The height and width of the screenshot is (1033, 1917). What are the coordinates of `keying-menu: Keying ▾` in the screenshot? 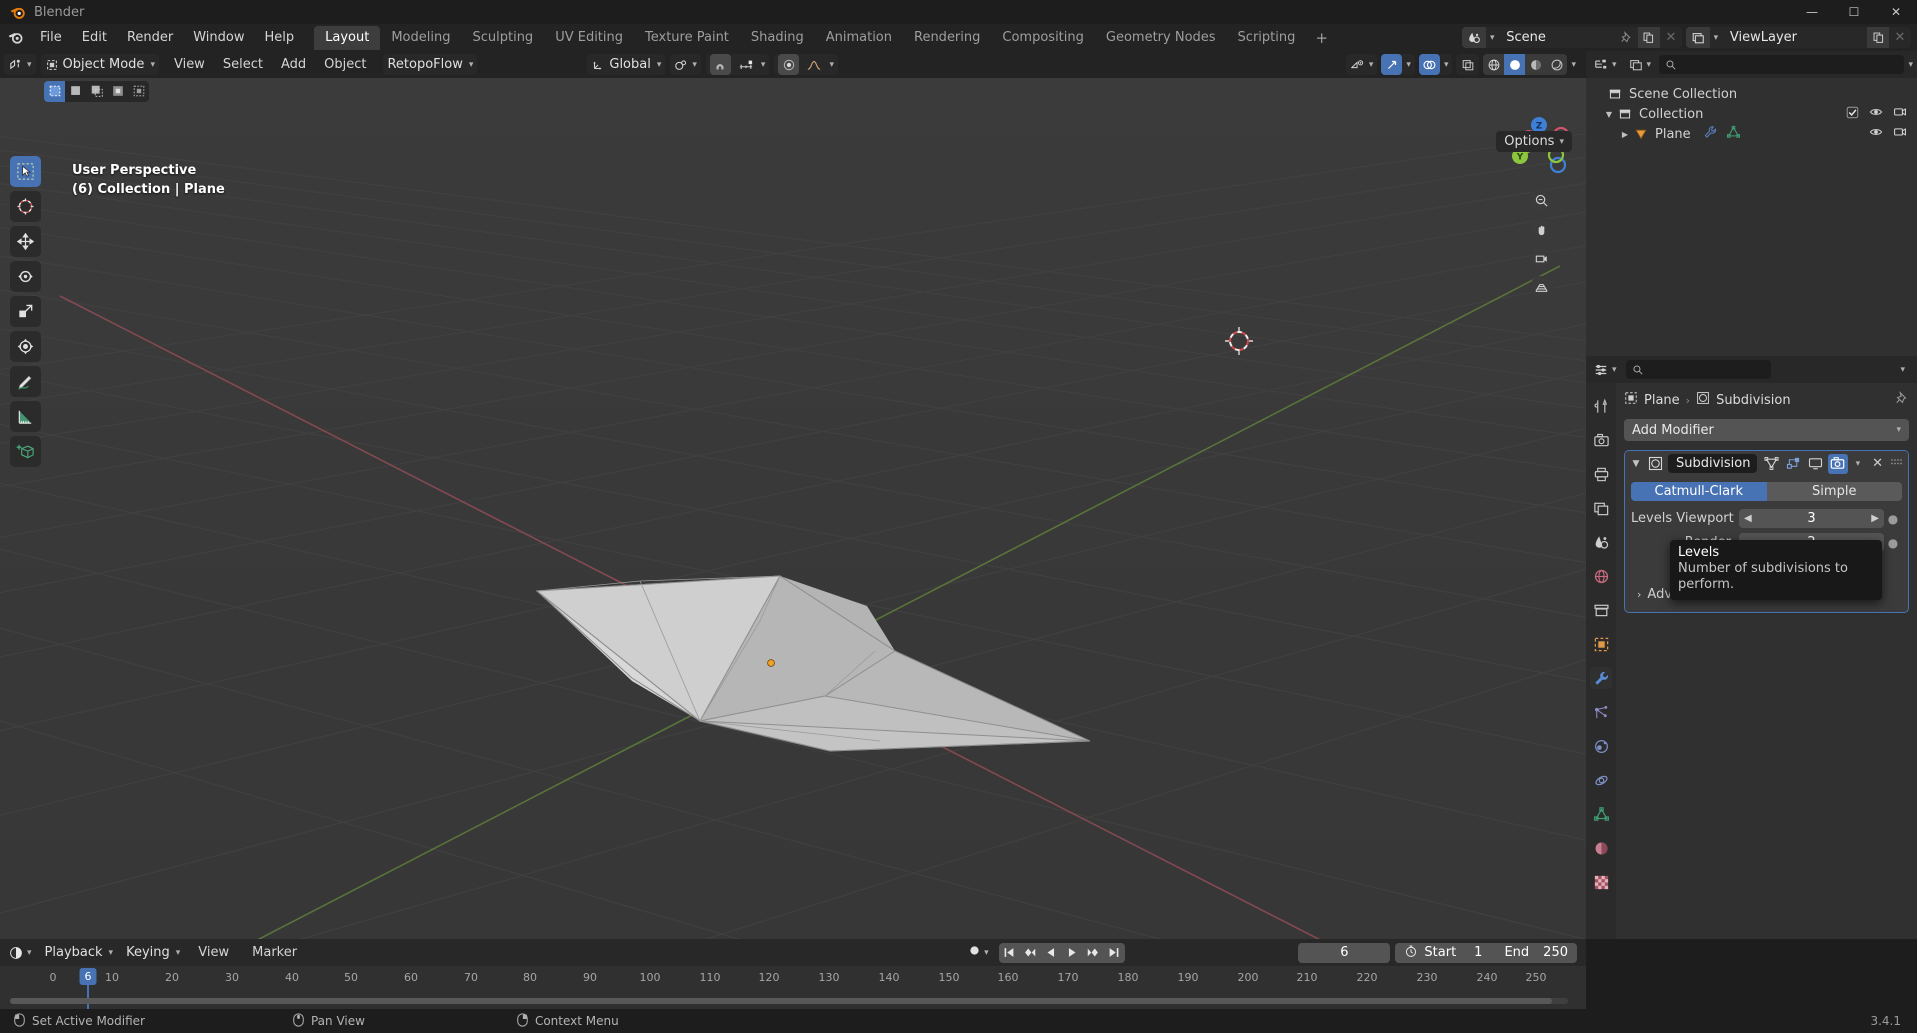 It's located at (153, 952).